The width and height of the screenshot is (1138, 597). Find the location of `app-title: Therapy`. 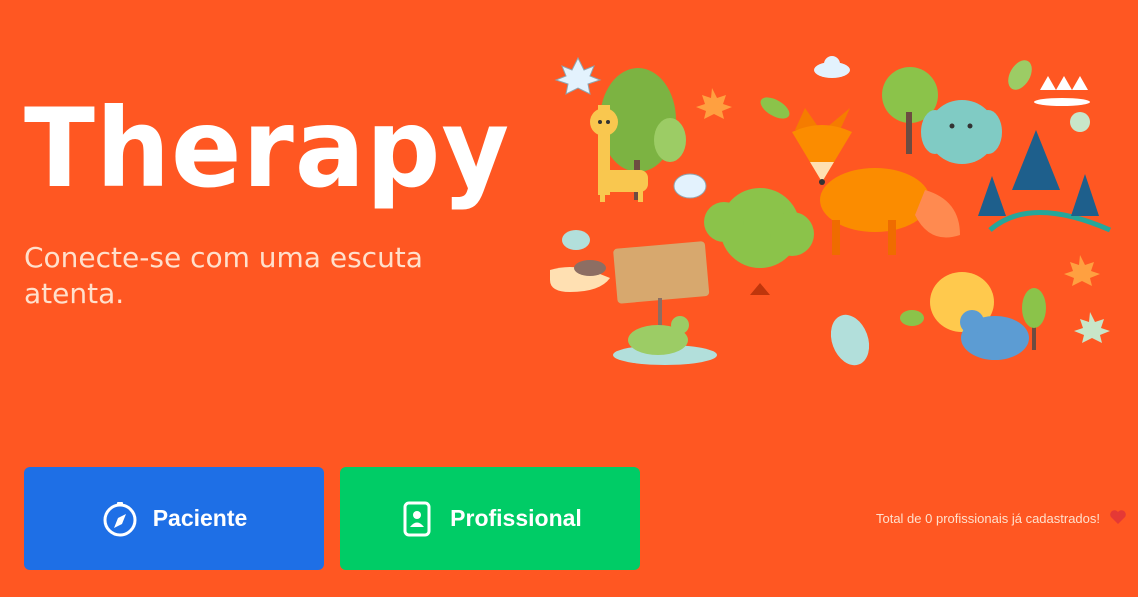

app-title: Therapy is located at coordinates (267, 148).